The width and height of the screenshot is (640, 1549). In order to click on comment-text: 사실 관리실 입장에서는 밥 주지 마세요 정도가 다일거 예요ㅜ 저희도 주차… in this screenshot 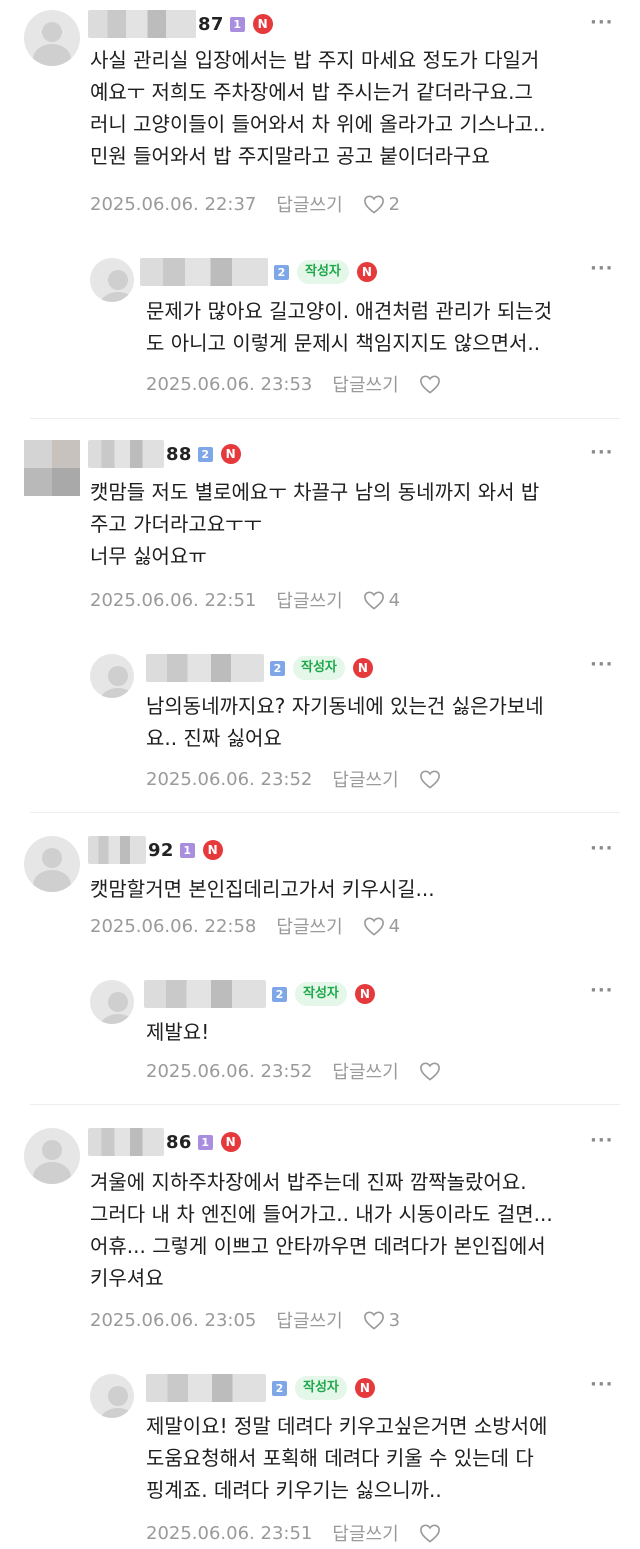, I will do `click(318, 108)`.